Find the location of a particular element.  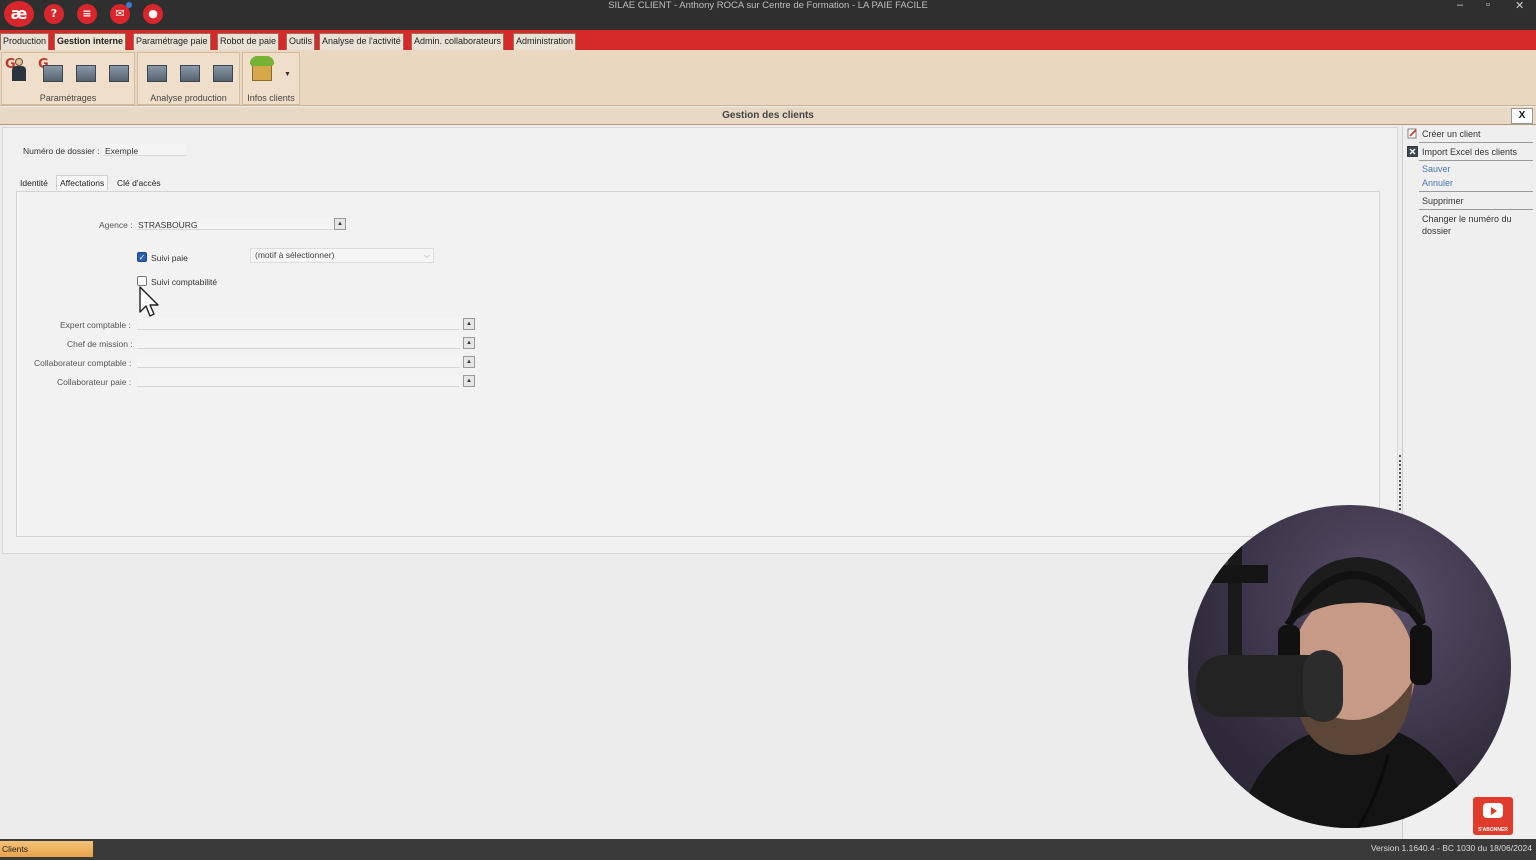

ribbon-group-analyse-production: Analyse production is located at coordinates (188, 78).